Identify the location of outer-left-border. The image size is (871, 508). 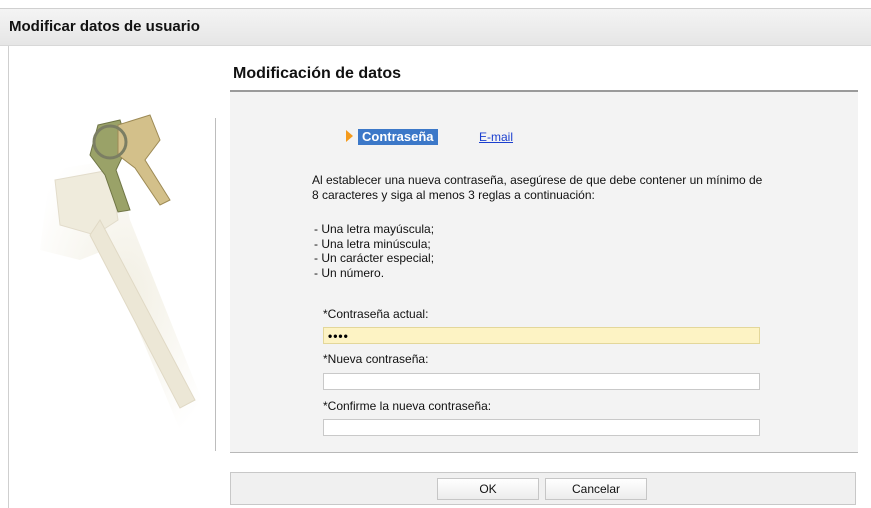
(8, 276).